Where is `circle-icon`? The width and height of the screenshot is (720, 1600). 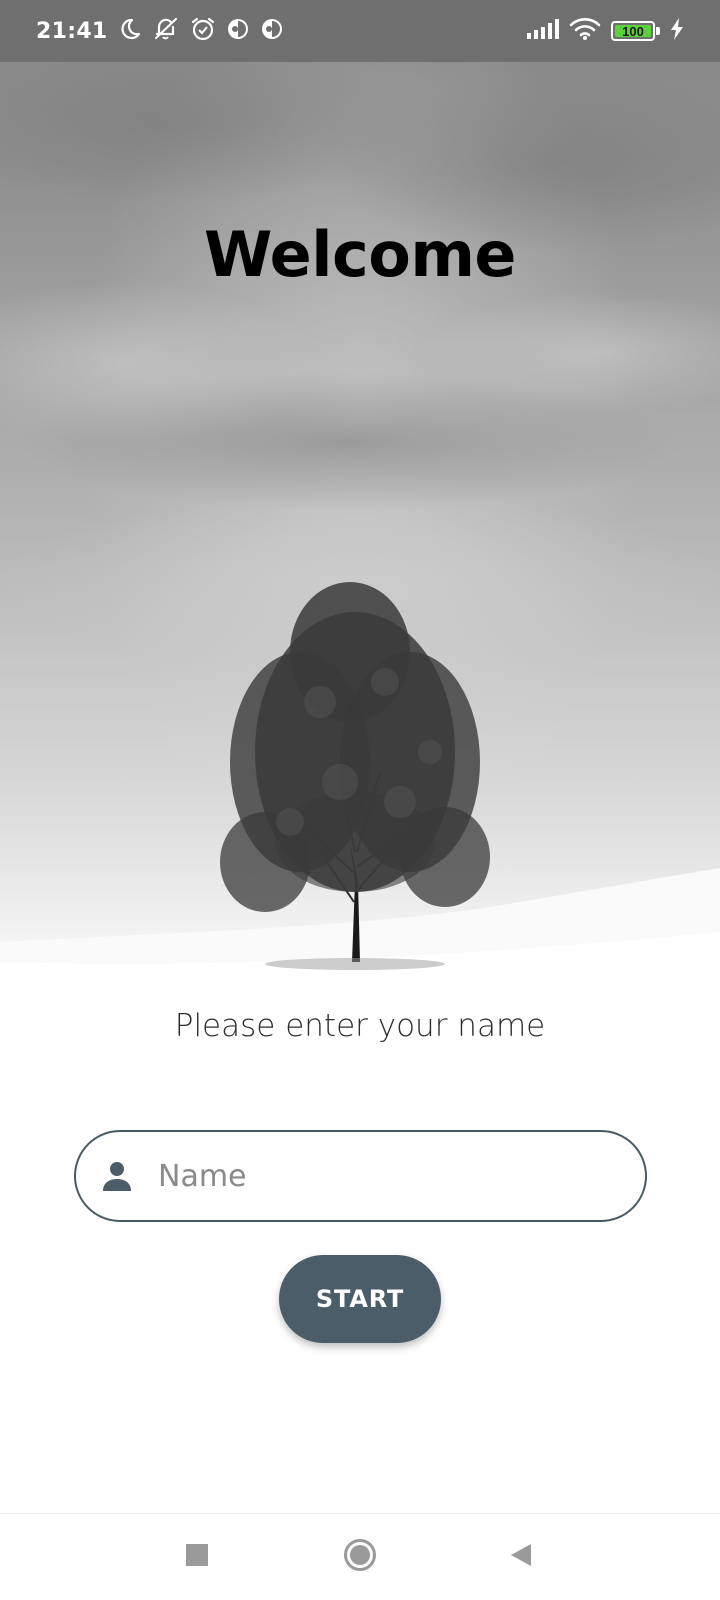 circle-icon is located at coordinates (360, 1557).